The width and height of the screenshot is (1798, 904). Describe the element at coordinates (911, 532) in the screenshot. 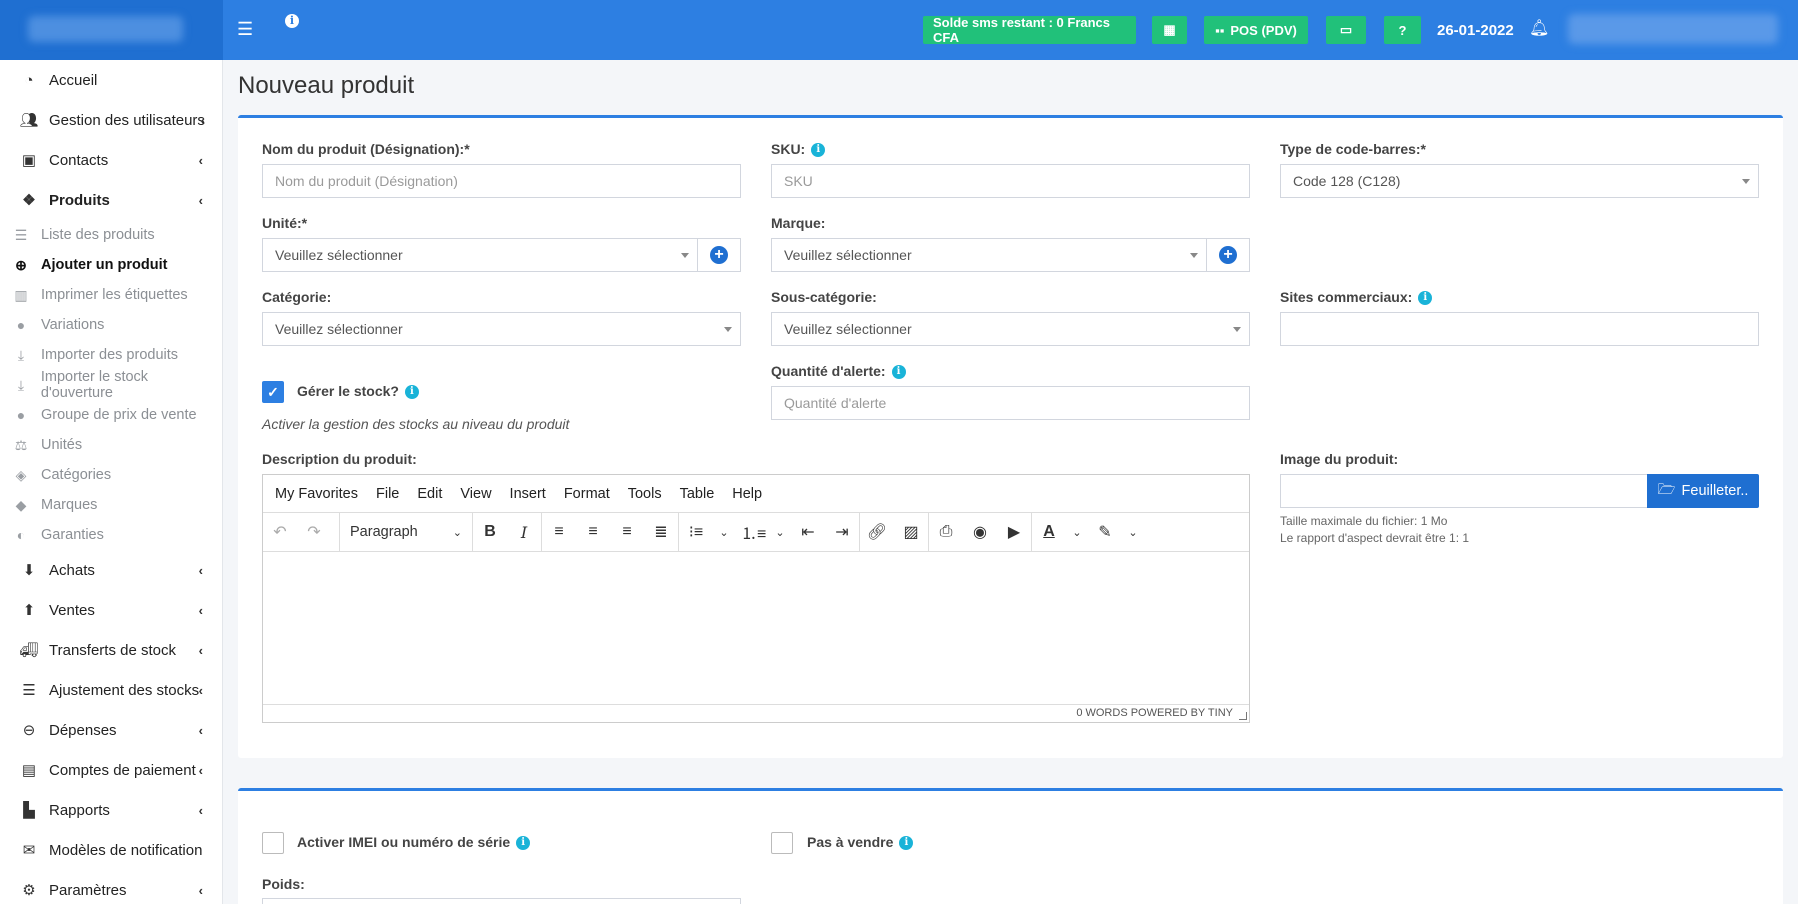

I see `image-icon: ▨` at that location.